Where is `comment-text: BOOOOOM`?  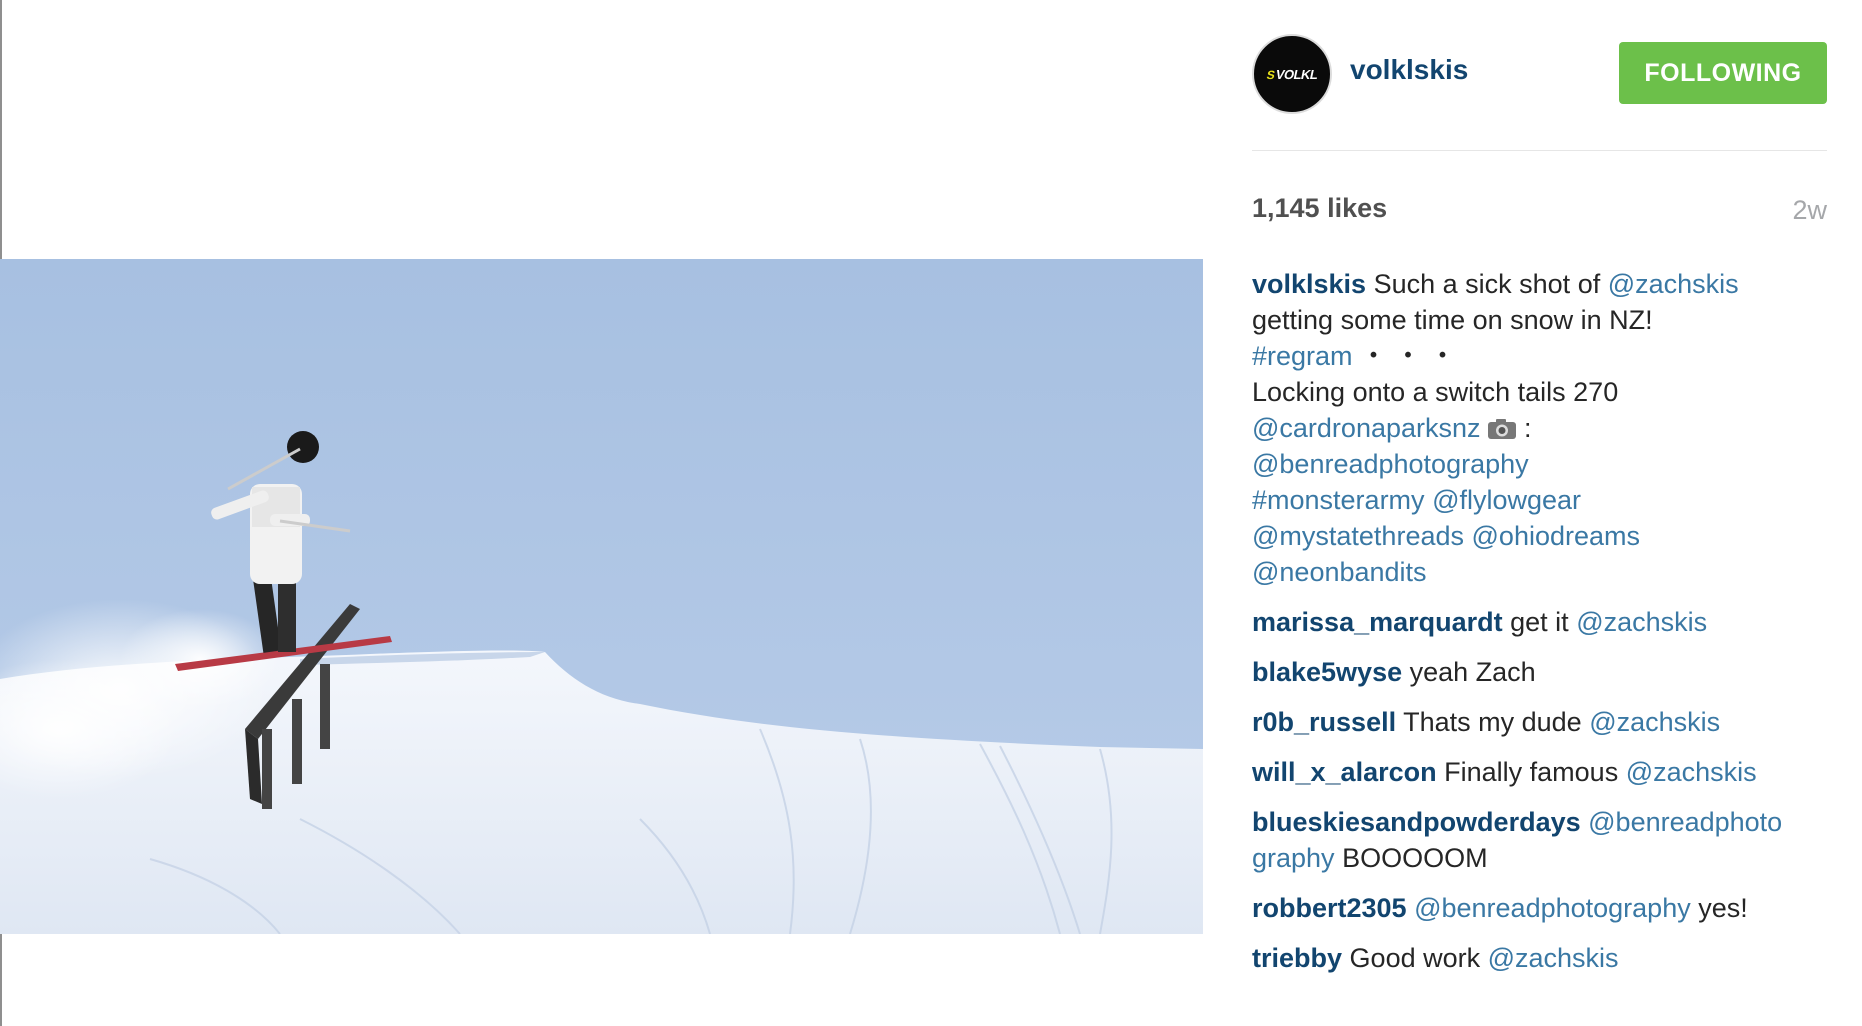
comment-text: BOOOOOM is located at coordinates (1411, 858).